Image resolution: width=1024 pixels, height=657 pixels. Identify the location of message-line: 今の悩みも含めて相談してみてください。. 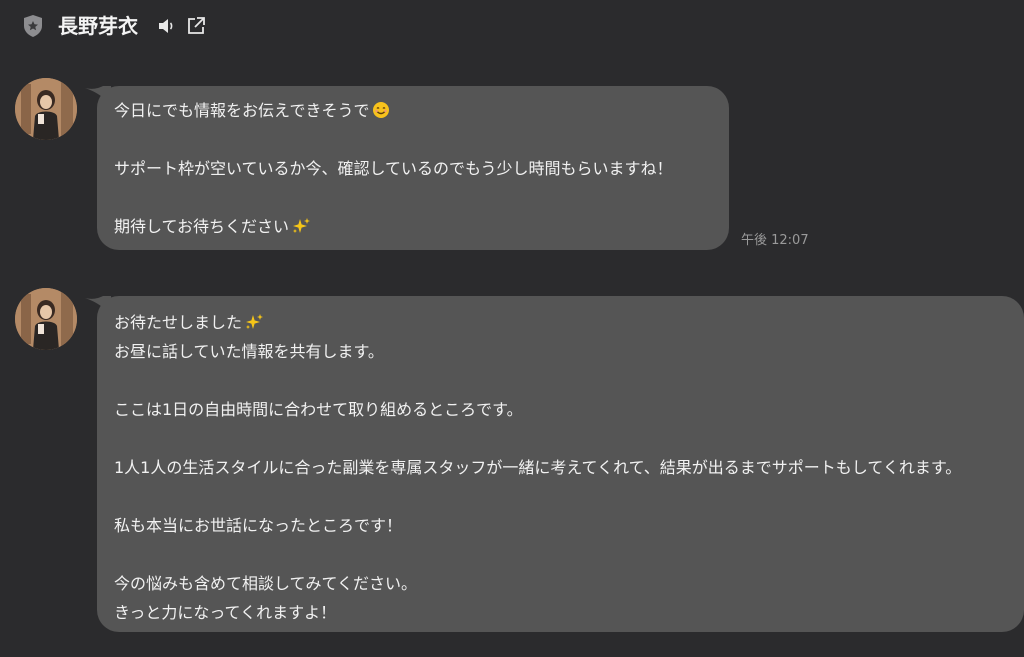
(266, 583).